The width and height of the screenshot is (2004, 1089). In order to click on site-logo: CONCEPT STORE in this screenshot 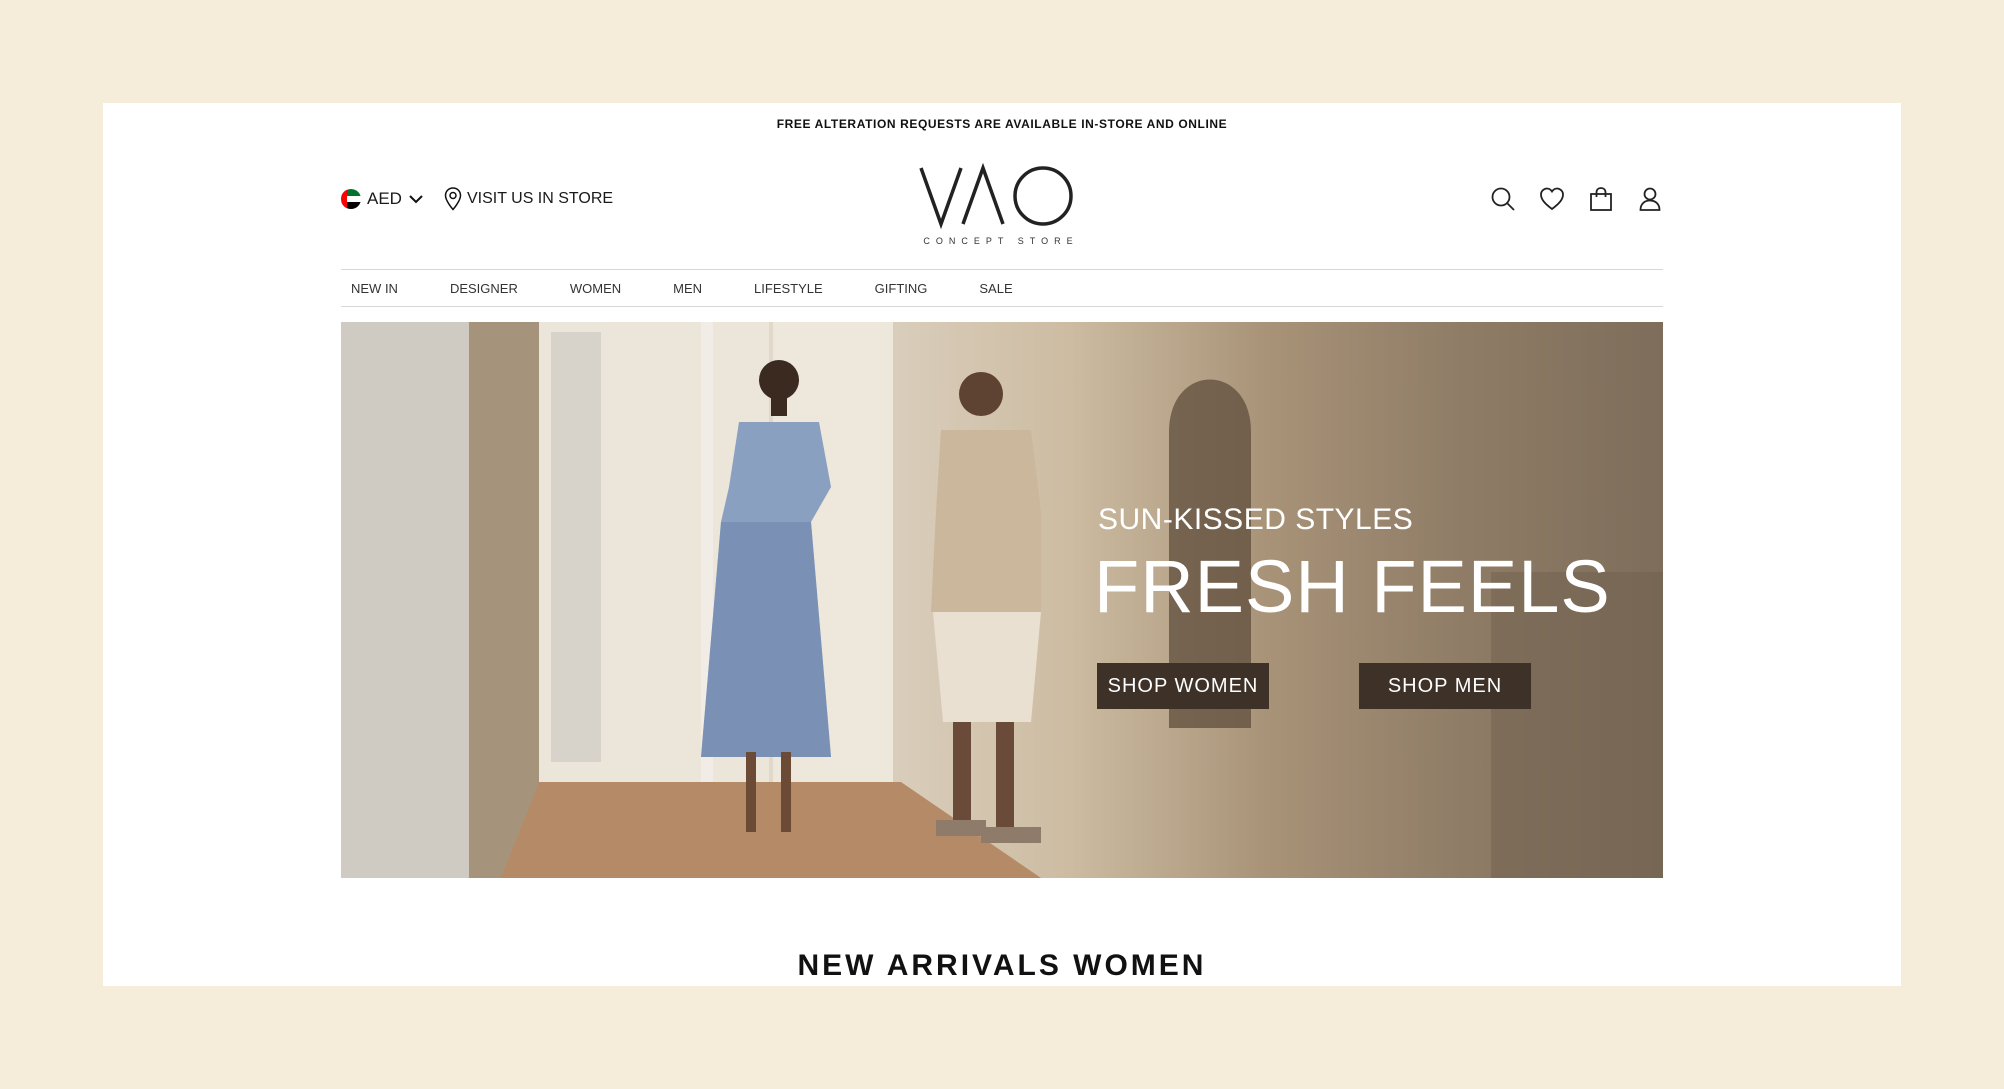, I will do `click(1001, 204)`.